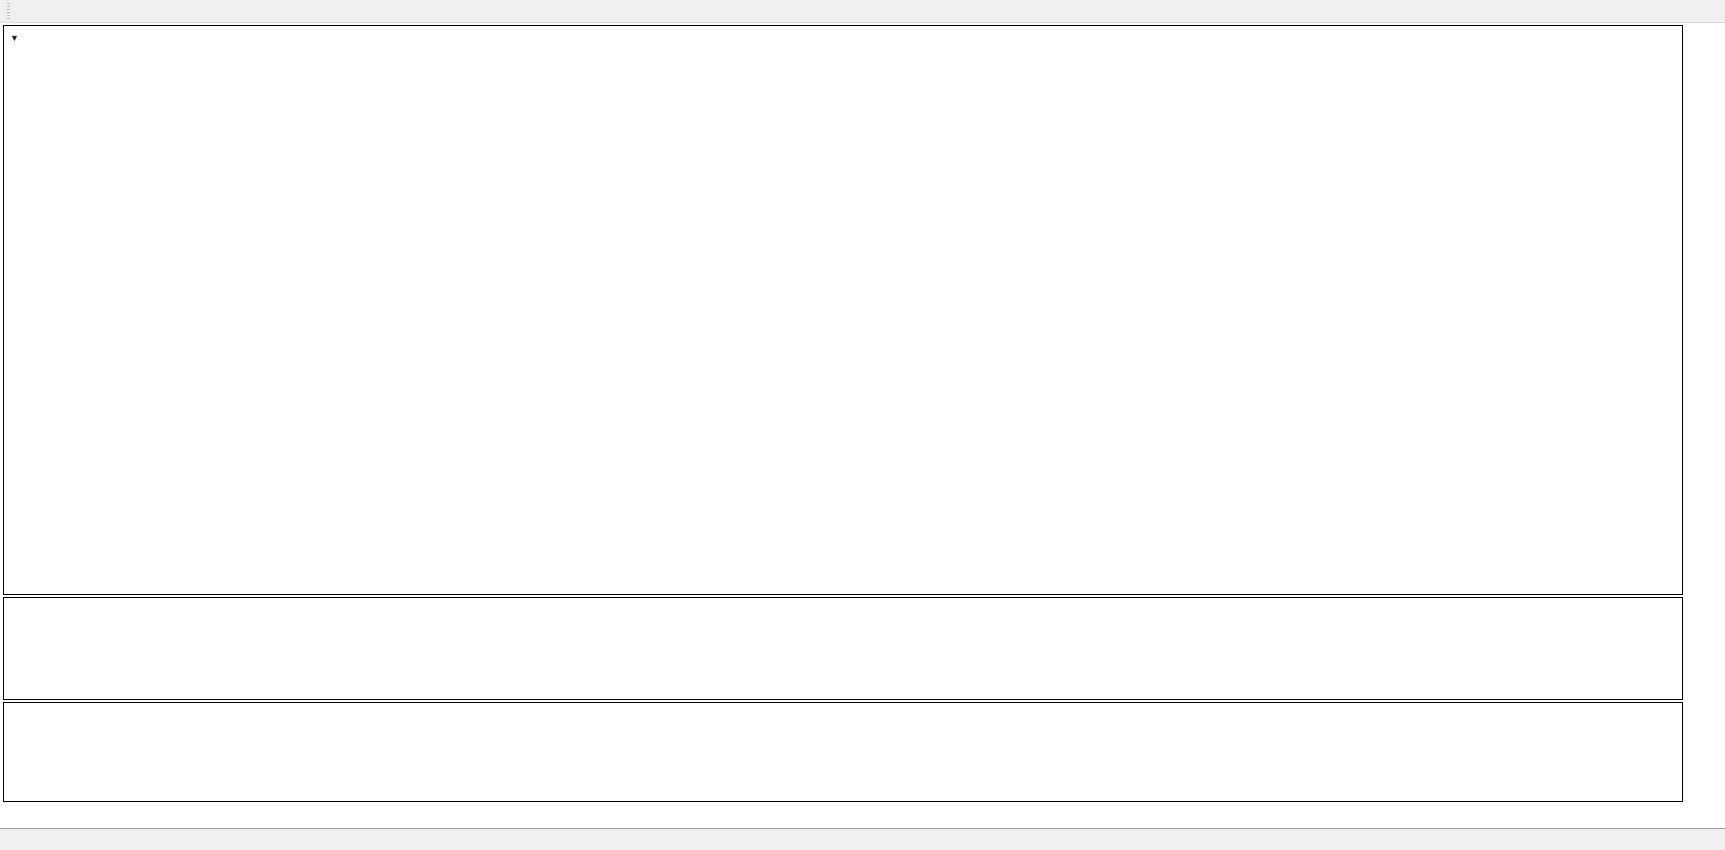  Describe the element at coordinates (1704, 425) in the screenshot. I see `price-axis` at that location.